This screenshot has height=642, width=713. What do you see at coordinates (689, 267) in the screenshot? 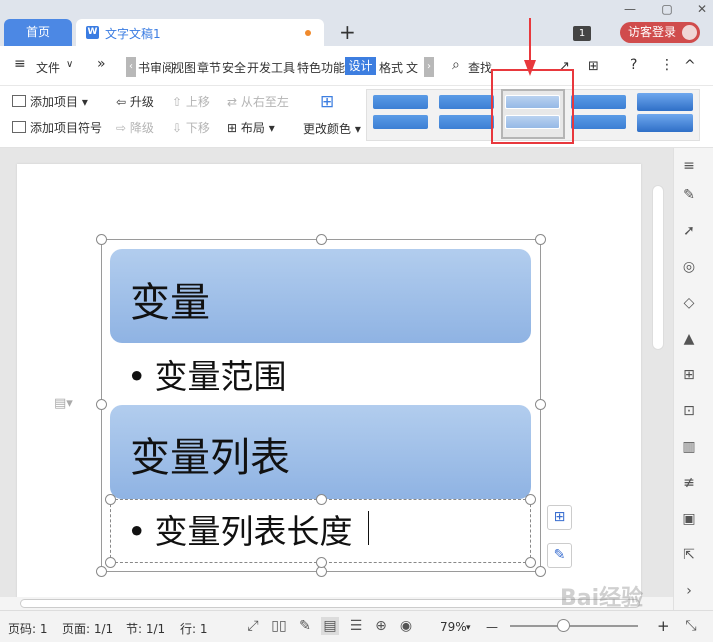
I see `stamp-icon: ◎` at bounding box center [689, 267].